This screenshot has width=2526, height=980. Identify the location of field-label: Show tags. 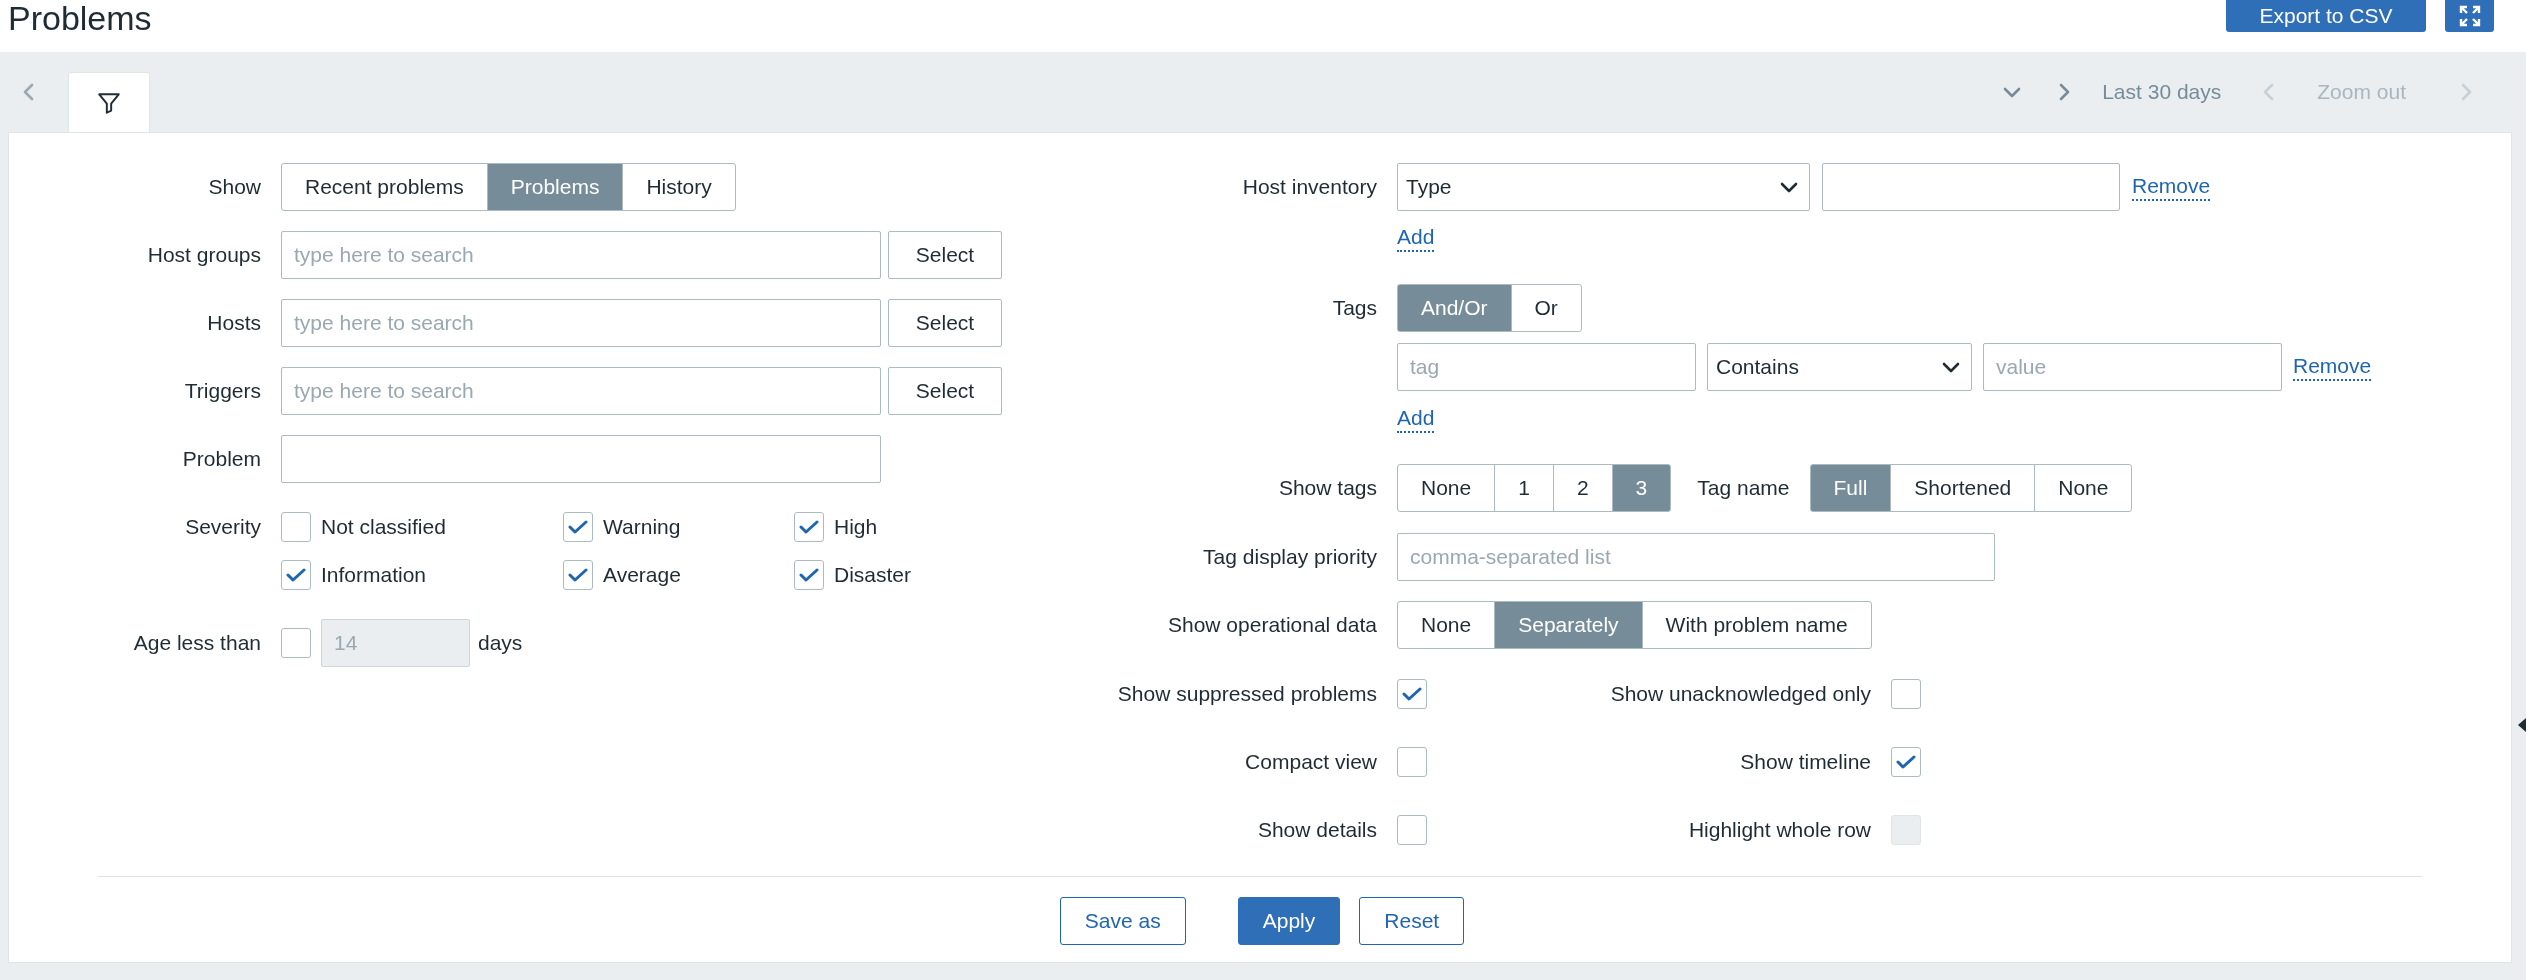
(1327, 488).